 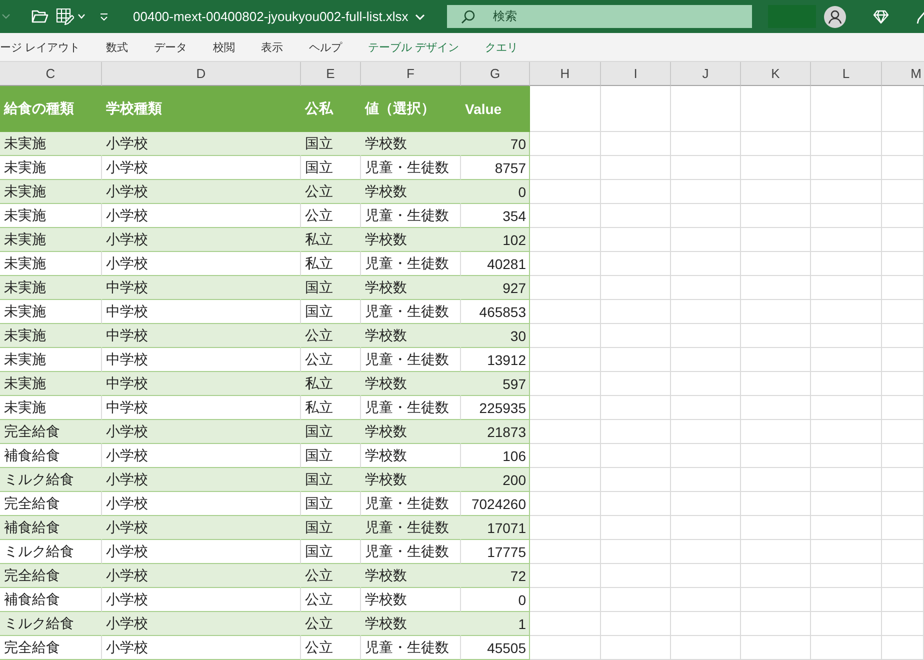 I want to click on table-cell: 106, so click(x=495, y=456).